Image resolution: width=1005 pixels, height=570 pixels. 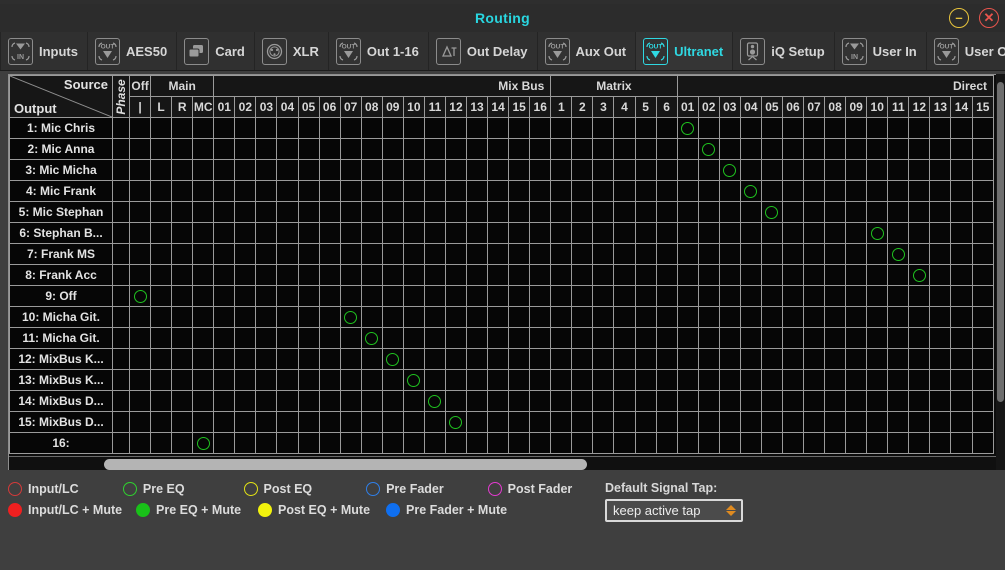 I want to click on matrix-col-header: 10, so click(x=877, y=107).